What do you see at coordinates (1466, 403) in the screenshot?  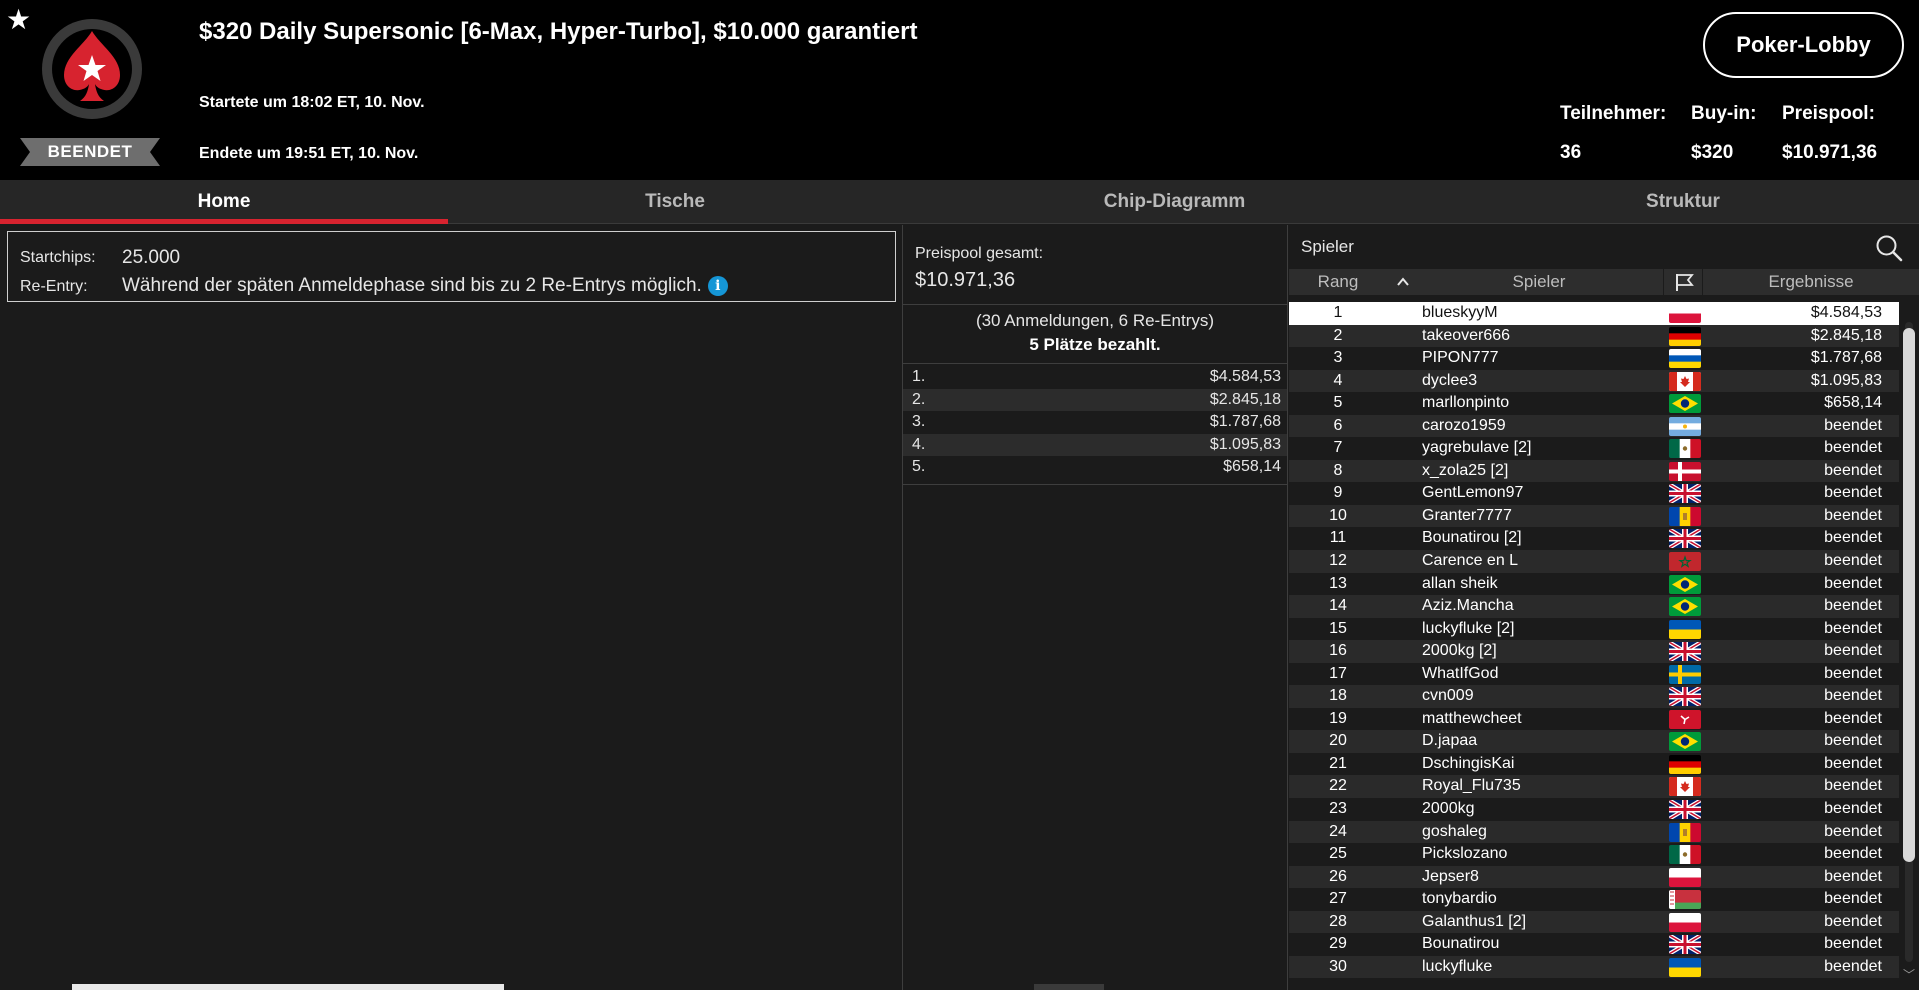 I see `player-name: marllonpinto` at bounding box center [1466, 403].